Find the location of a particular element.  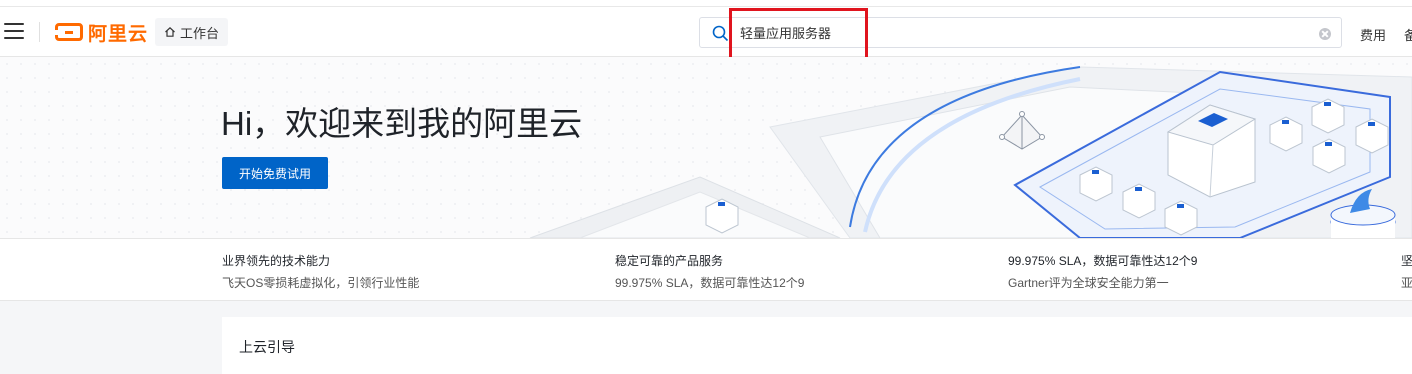

feature-item: 99.975% SLA，数据可靠性达12个9 Gartner评为全球安全能力第一 is located at coordinates (1102, 271).